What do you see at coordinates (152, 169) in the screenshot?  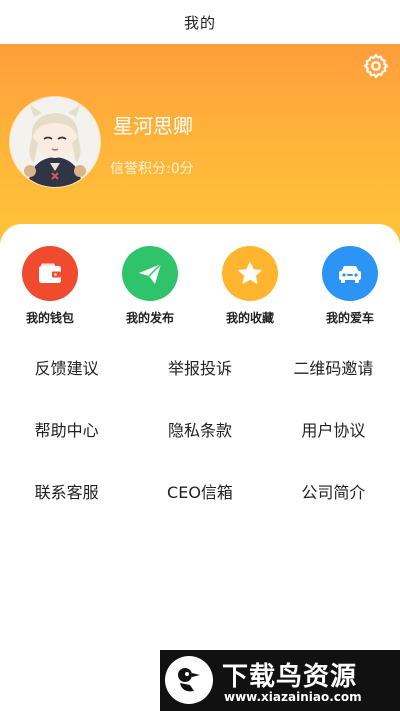 I see `credit-score: 信誉积分:0分` at bounding box center [152, 169].